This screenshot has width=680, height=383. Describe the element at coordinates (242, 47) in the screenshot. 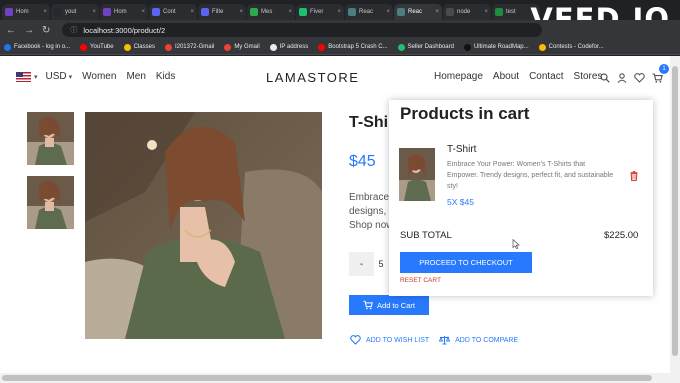

I see `bookmark-item: My Gmail` at that location.